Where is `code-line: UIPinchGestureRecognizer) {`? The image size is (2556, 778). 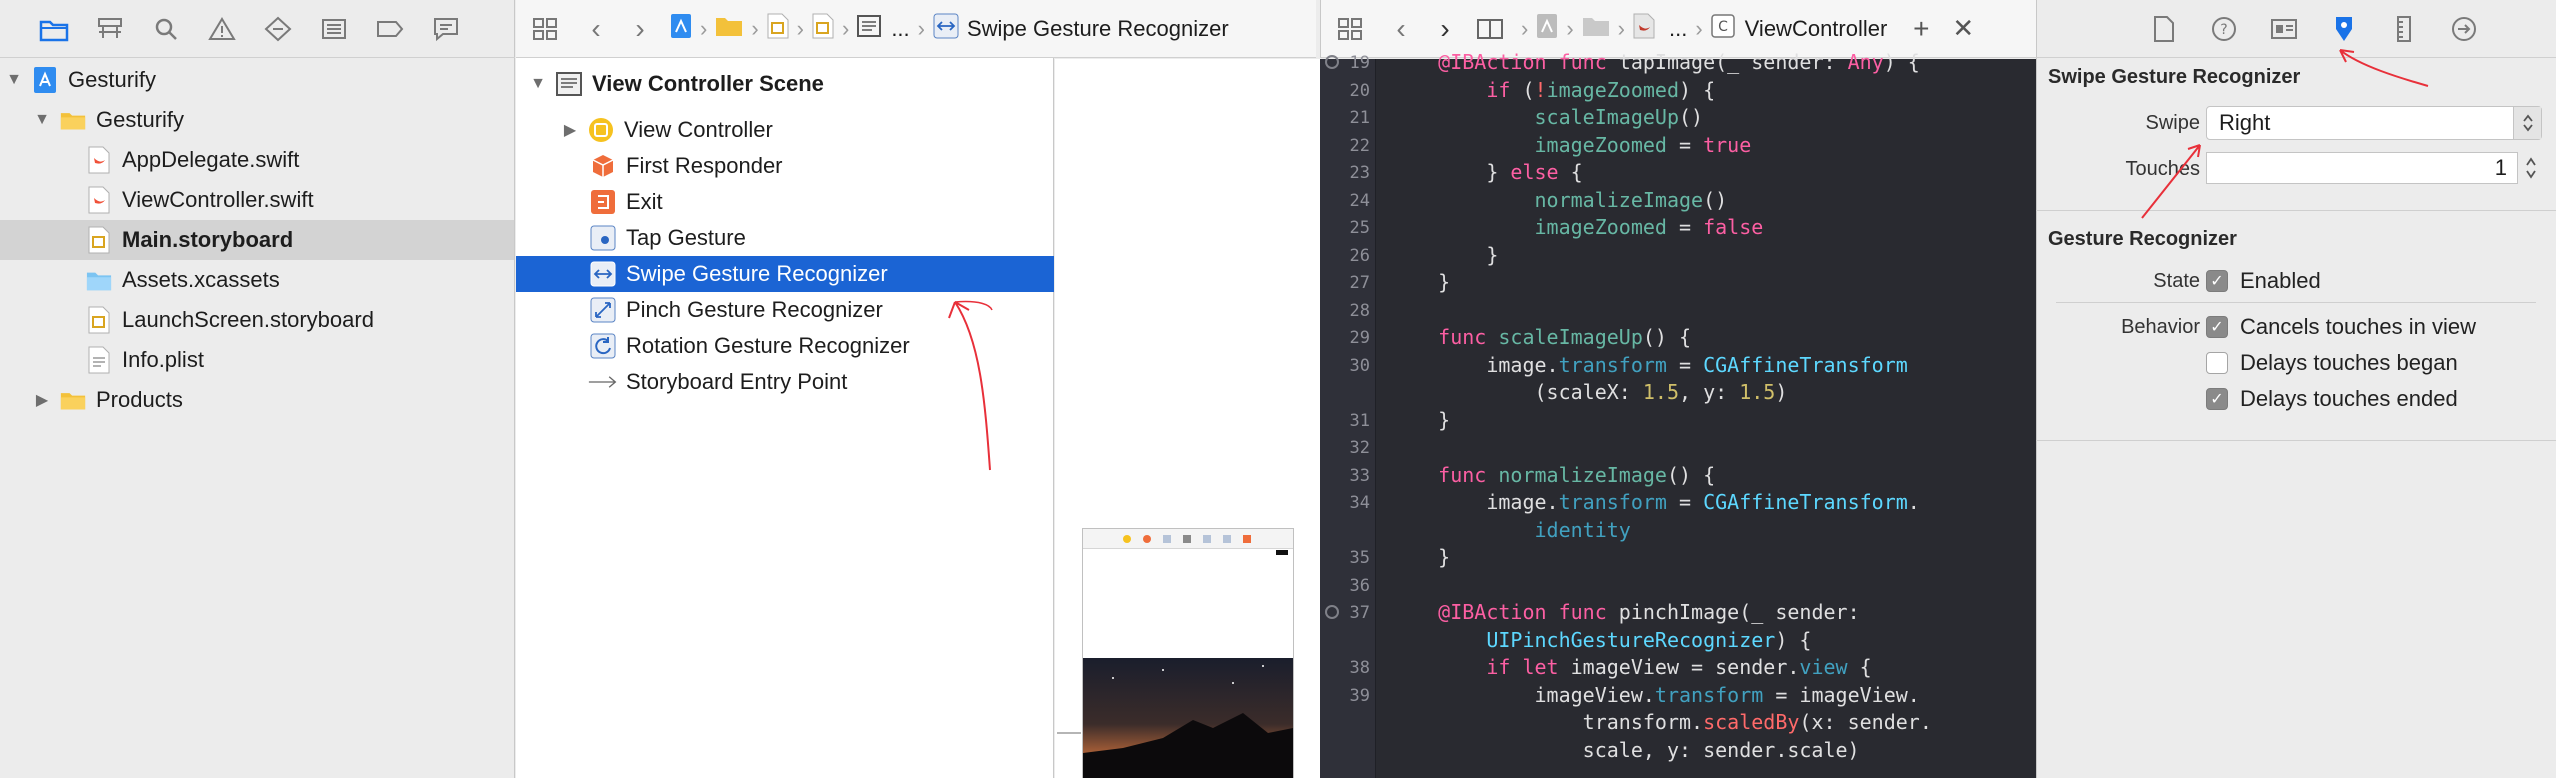
code-line: UIPinchGestureRecognizer) { is located at coordinates (1600, 640).